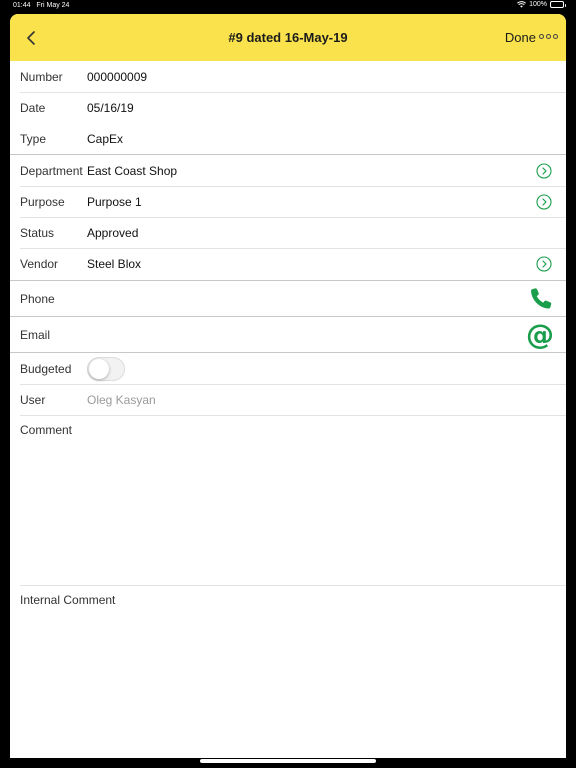 The image size is (576, 768). I want to click on field-date: Date 05/16/19, so click(288, 107).